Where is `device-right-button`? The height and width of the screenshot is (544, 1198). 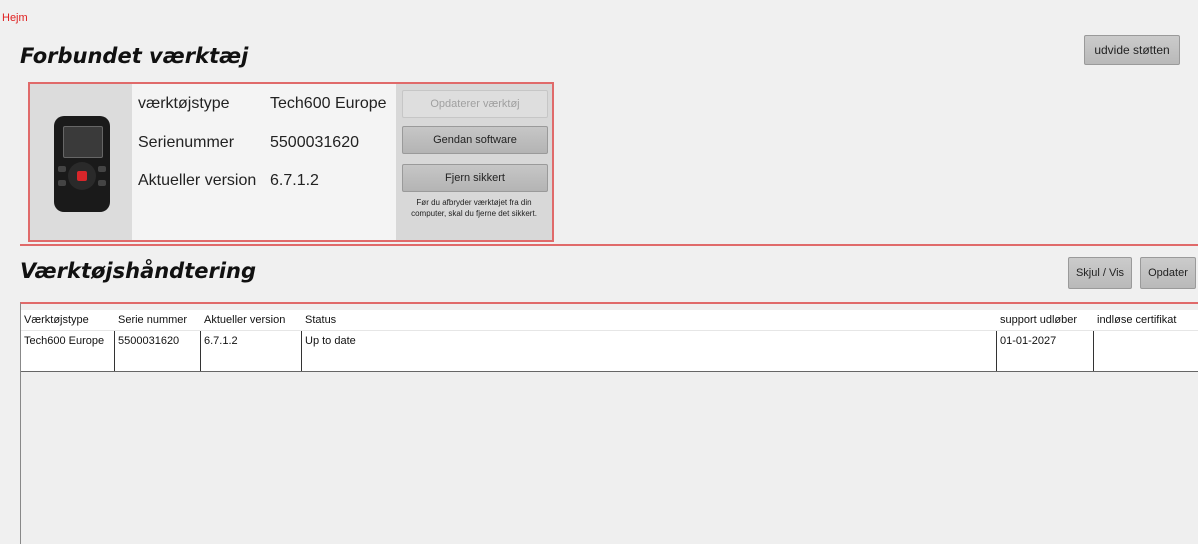
device-right-button is located at coordinates (102, 169).